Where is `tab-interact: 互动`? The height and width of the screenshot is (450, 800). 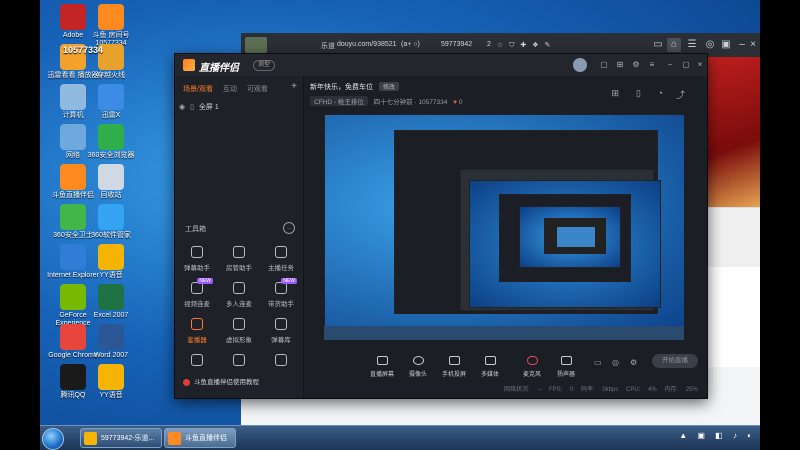
tab-interact: 互动 is located at coordinates (230, 89).